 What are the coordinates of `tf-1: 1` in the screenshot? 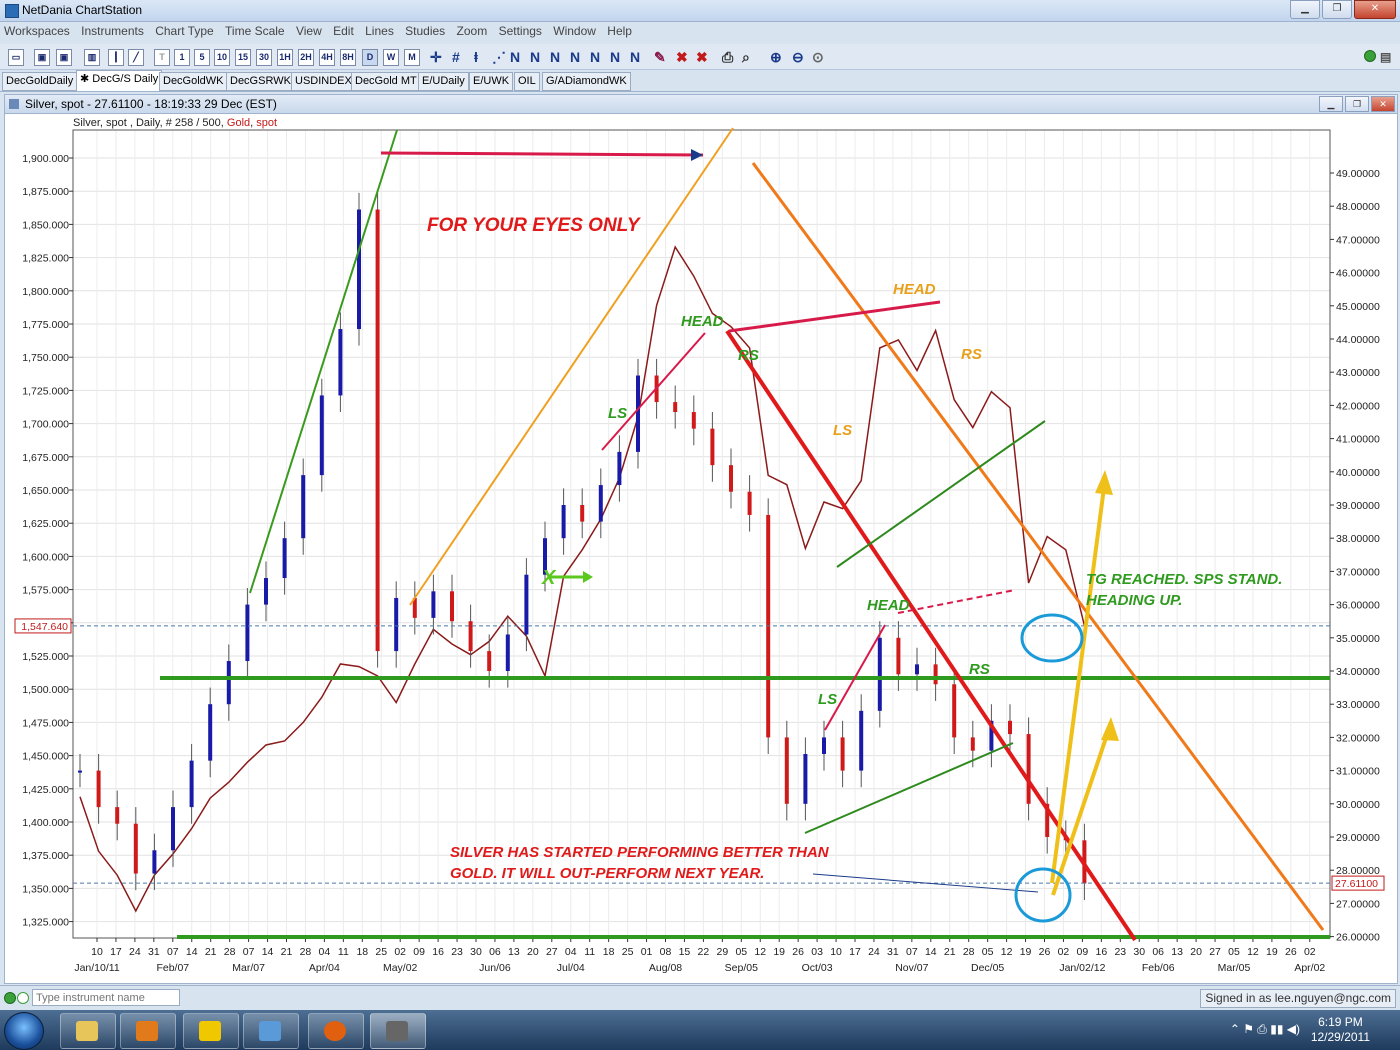 It's located at (182, 57).